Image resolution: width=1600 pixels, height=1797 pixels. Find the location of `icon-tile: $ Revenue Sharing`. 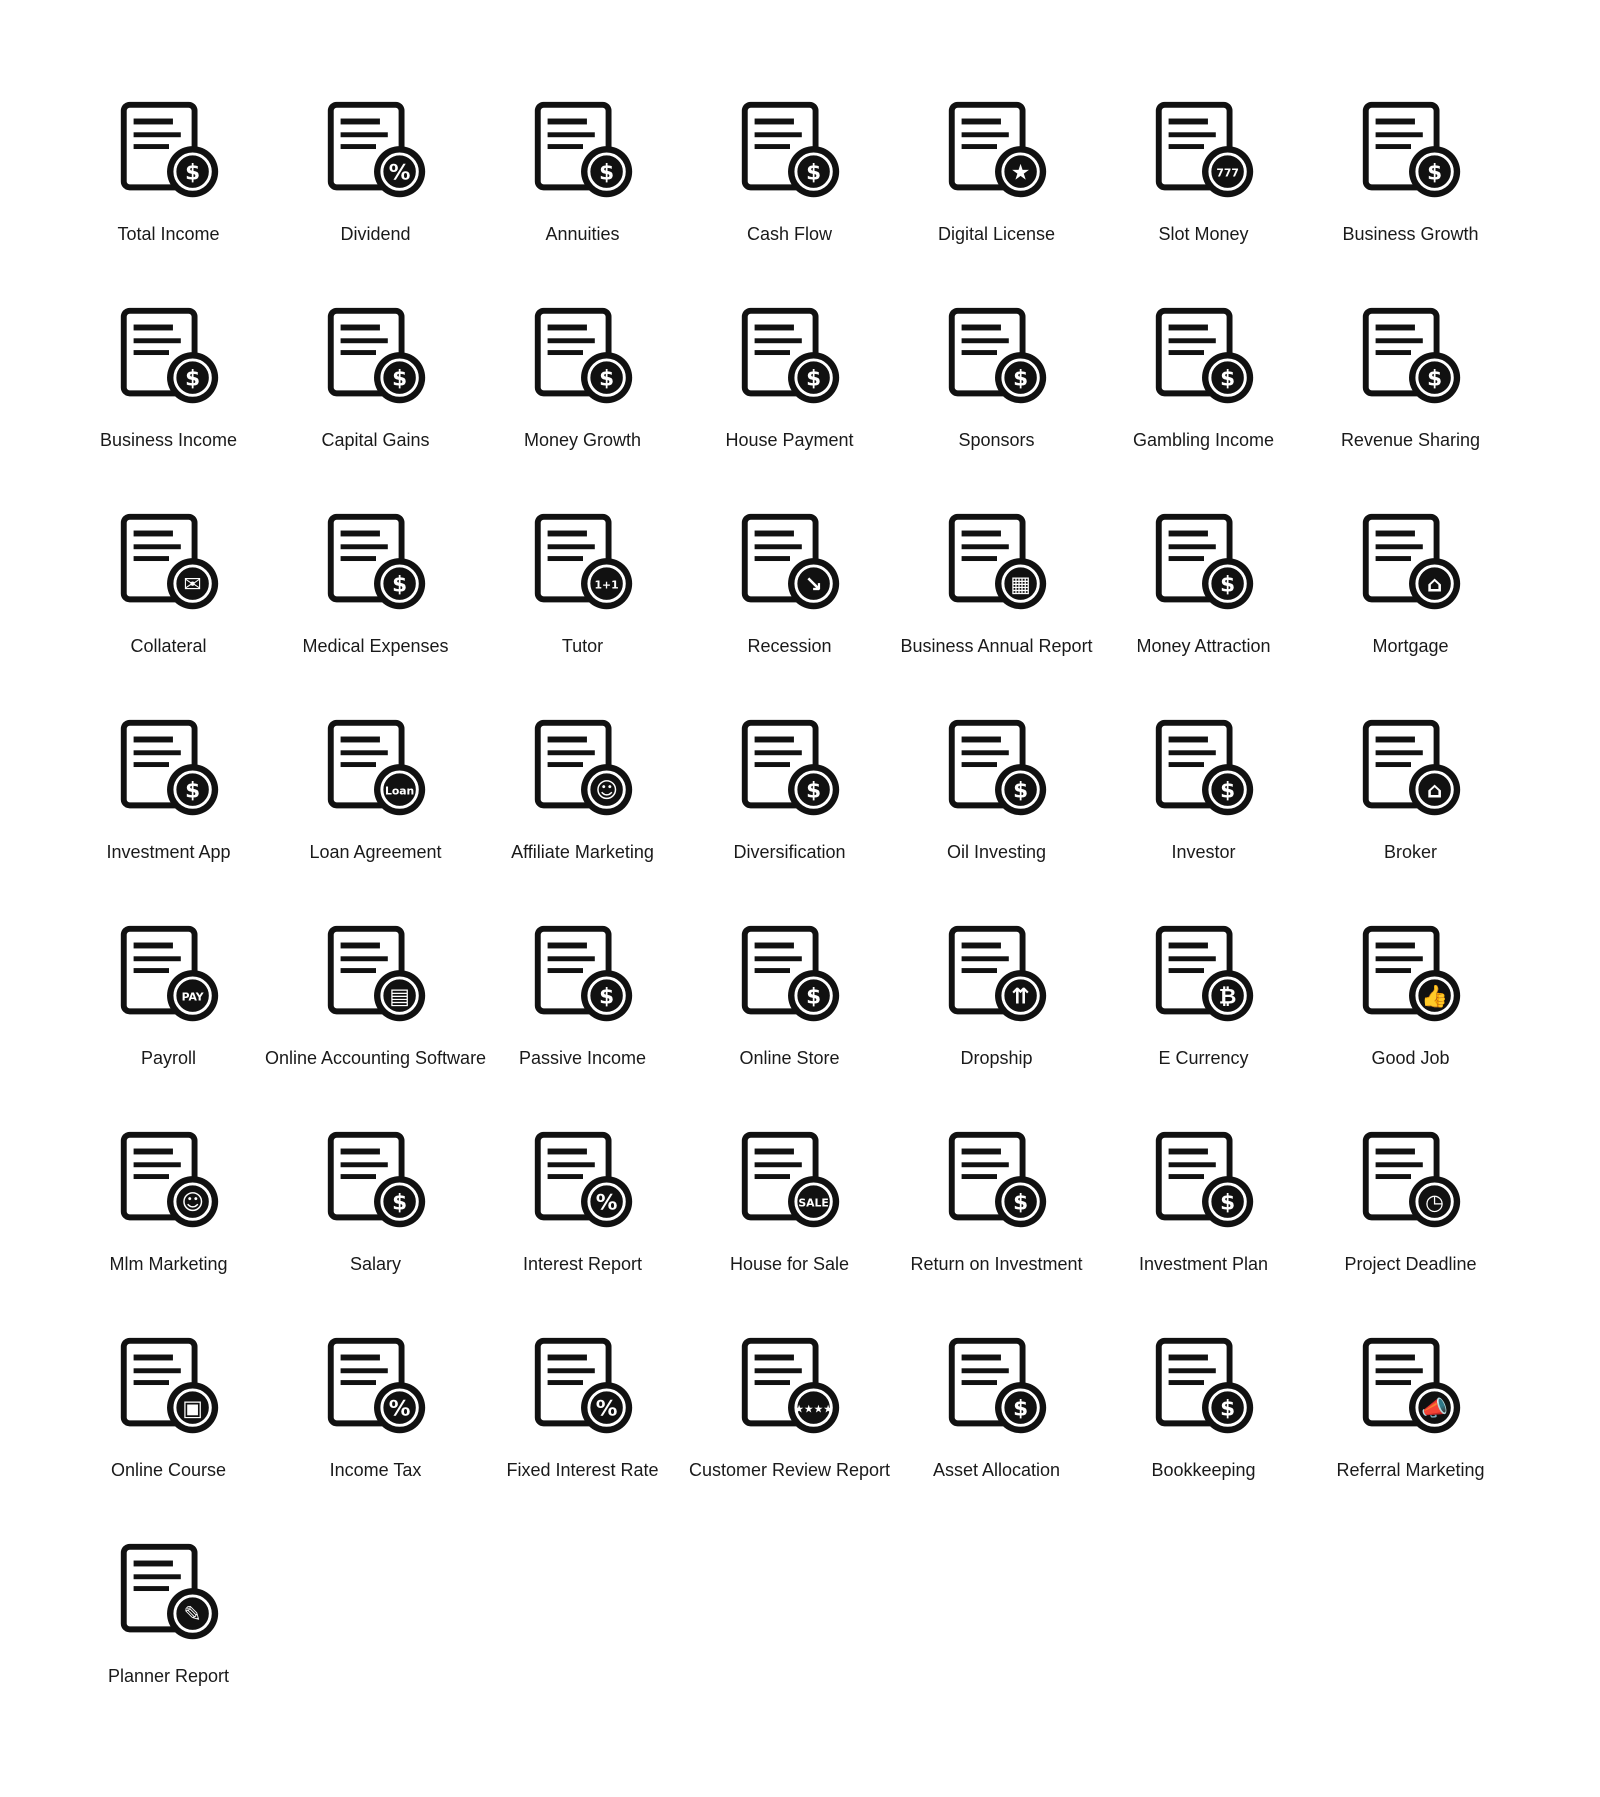

icon-tile: $ Revenue Sharing is located at coordinates (1410, 399).